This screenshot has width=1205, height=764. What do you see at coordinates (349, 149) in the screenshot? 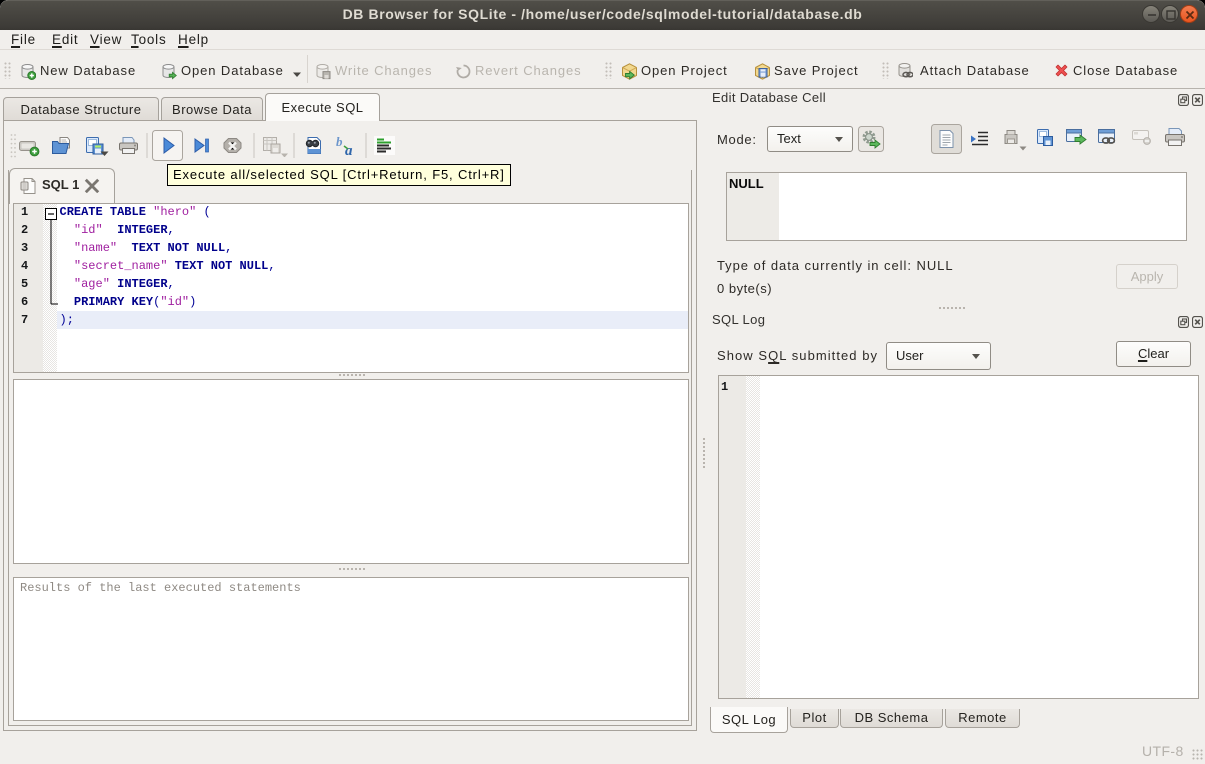
I see `svg-text: a` at bounding box center [349, 149].